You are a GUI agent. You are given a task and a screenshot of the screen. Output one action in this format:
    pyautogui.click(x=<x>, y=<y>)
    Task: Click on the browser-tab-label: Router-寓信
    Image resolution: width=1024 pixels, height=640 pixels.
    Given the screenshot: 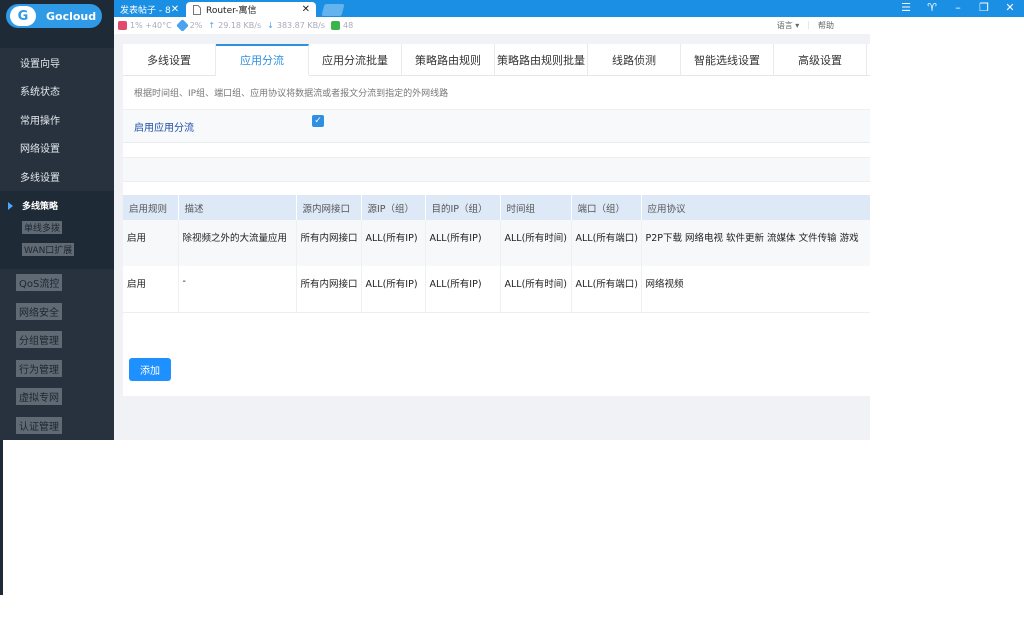 What is the action you would take?
    pyautogui.click(x=231, y=11)
    